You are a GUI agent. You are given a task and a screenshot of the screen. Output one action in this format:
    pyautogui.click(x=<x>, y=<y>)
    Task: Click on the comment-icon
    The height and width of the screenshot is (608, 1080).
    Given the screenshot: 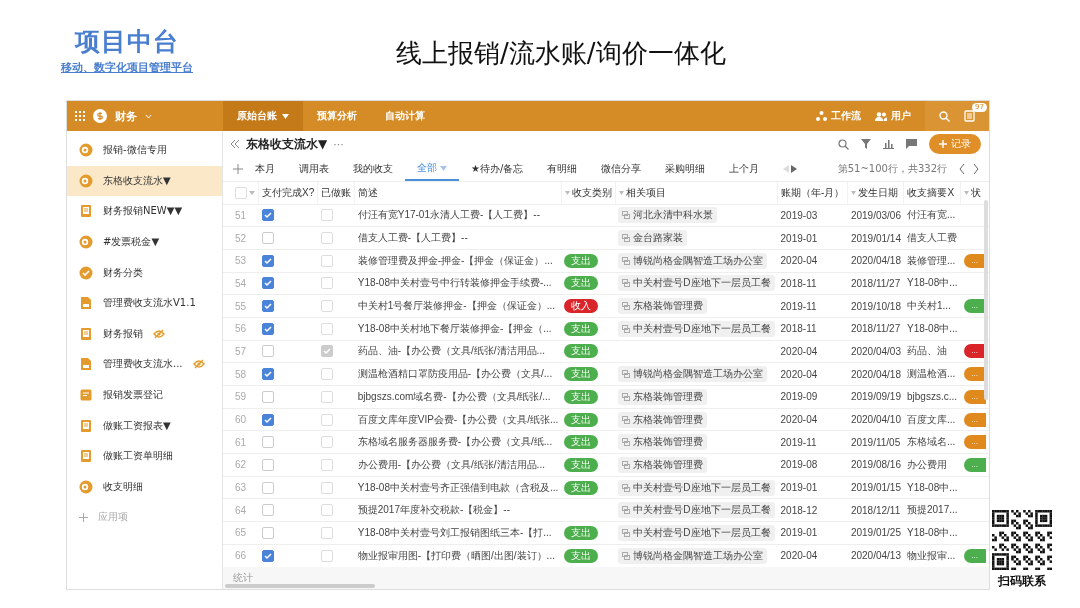 What is the action you would take?
    pyautogui.click(x=911, y=144)
    